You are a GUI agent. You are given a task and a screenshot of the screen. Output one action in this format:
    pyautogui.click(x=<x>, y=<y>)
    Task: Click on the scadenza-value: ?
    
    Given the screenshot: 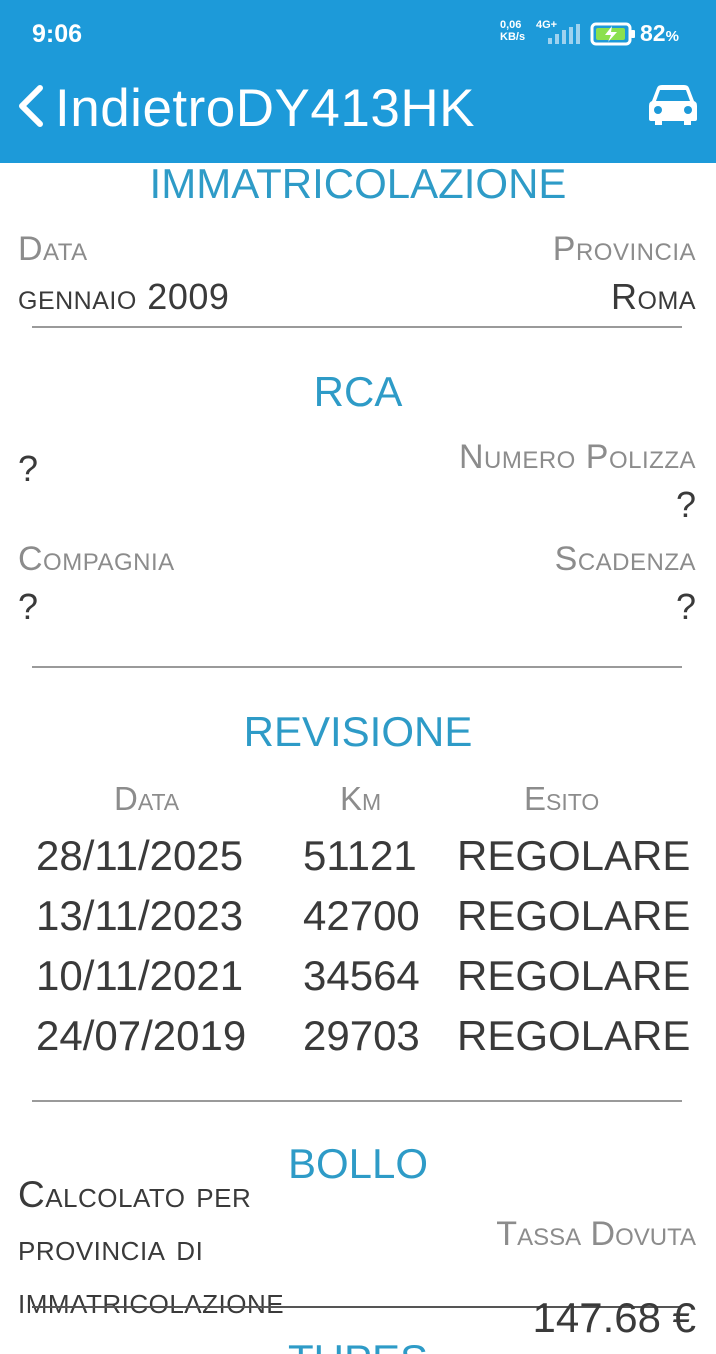 What is the action you would take?
    pyautogui.click(x=685, y=606)
    